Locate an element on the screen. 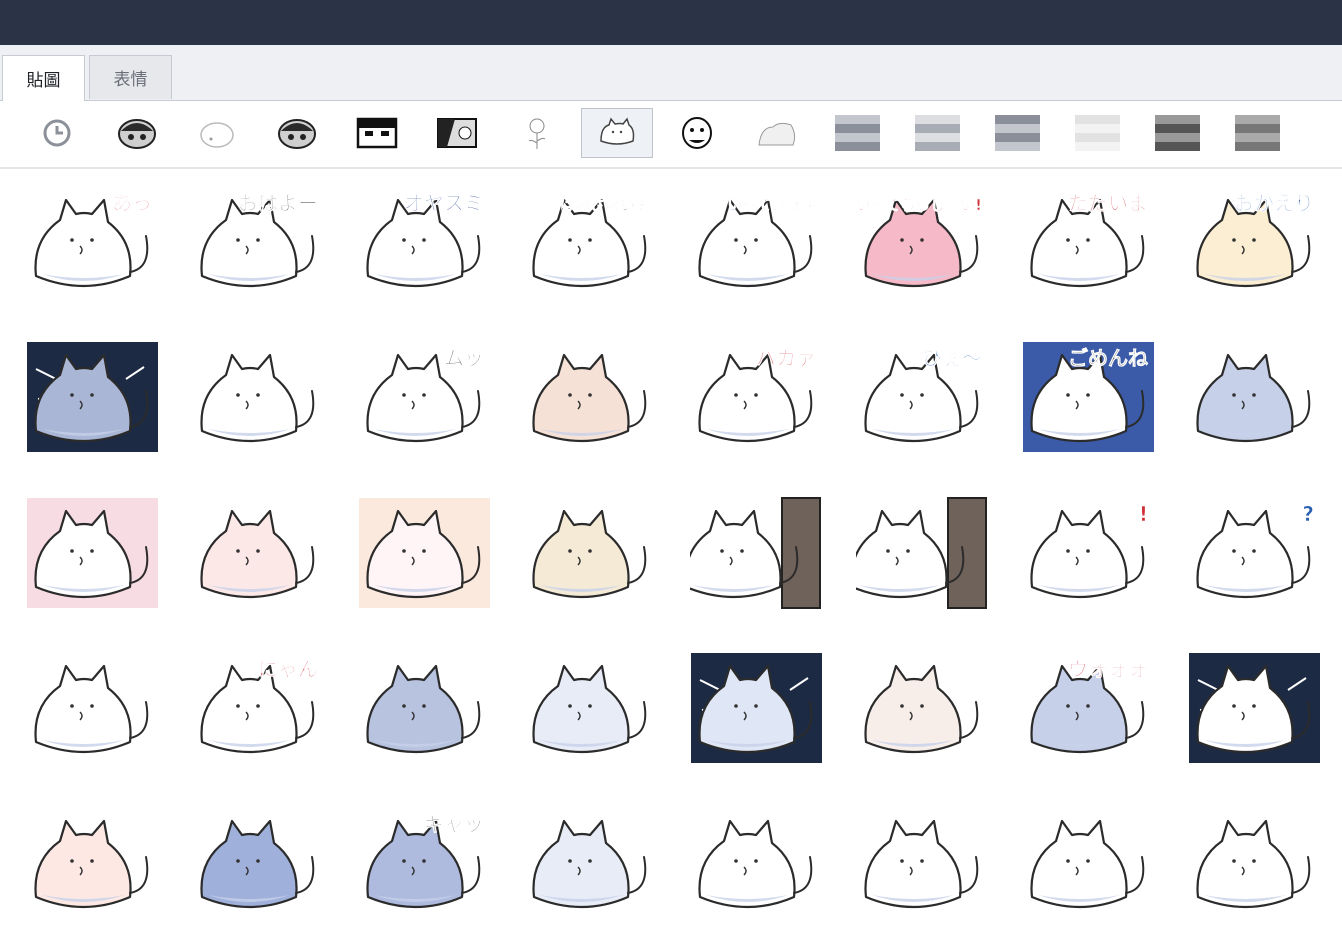  cat-sticker-image: いってきます is located at coordinates (757, 242).